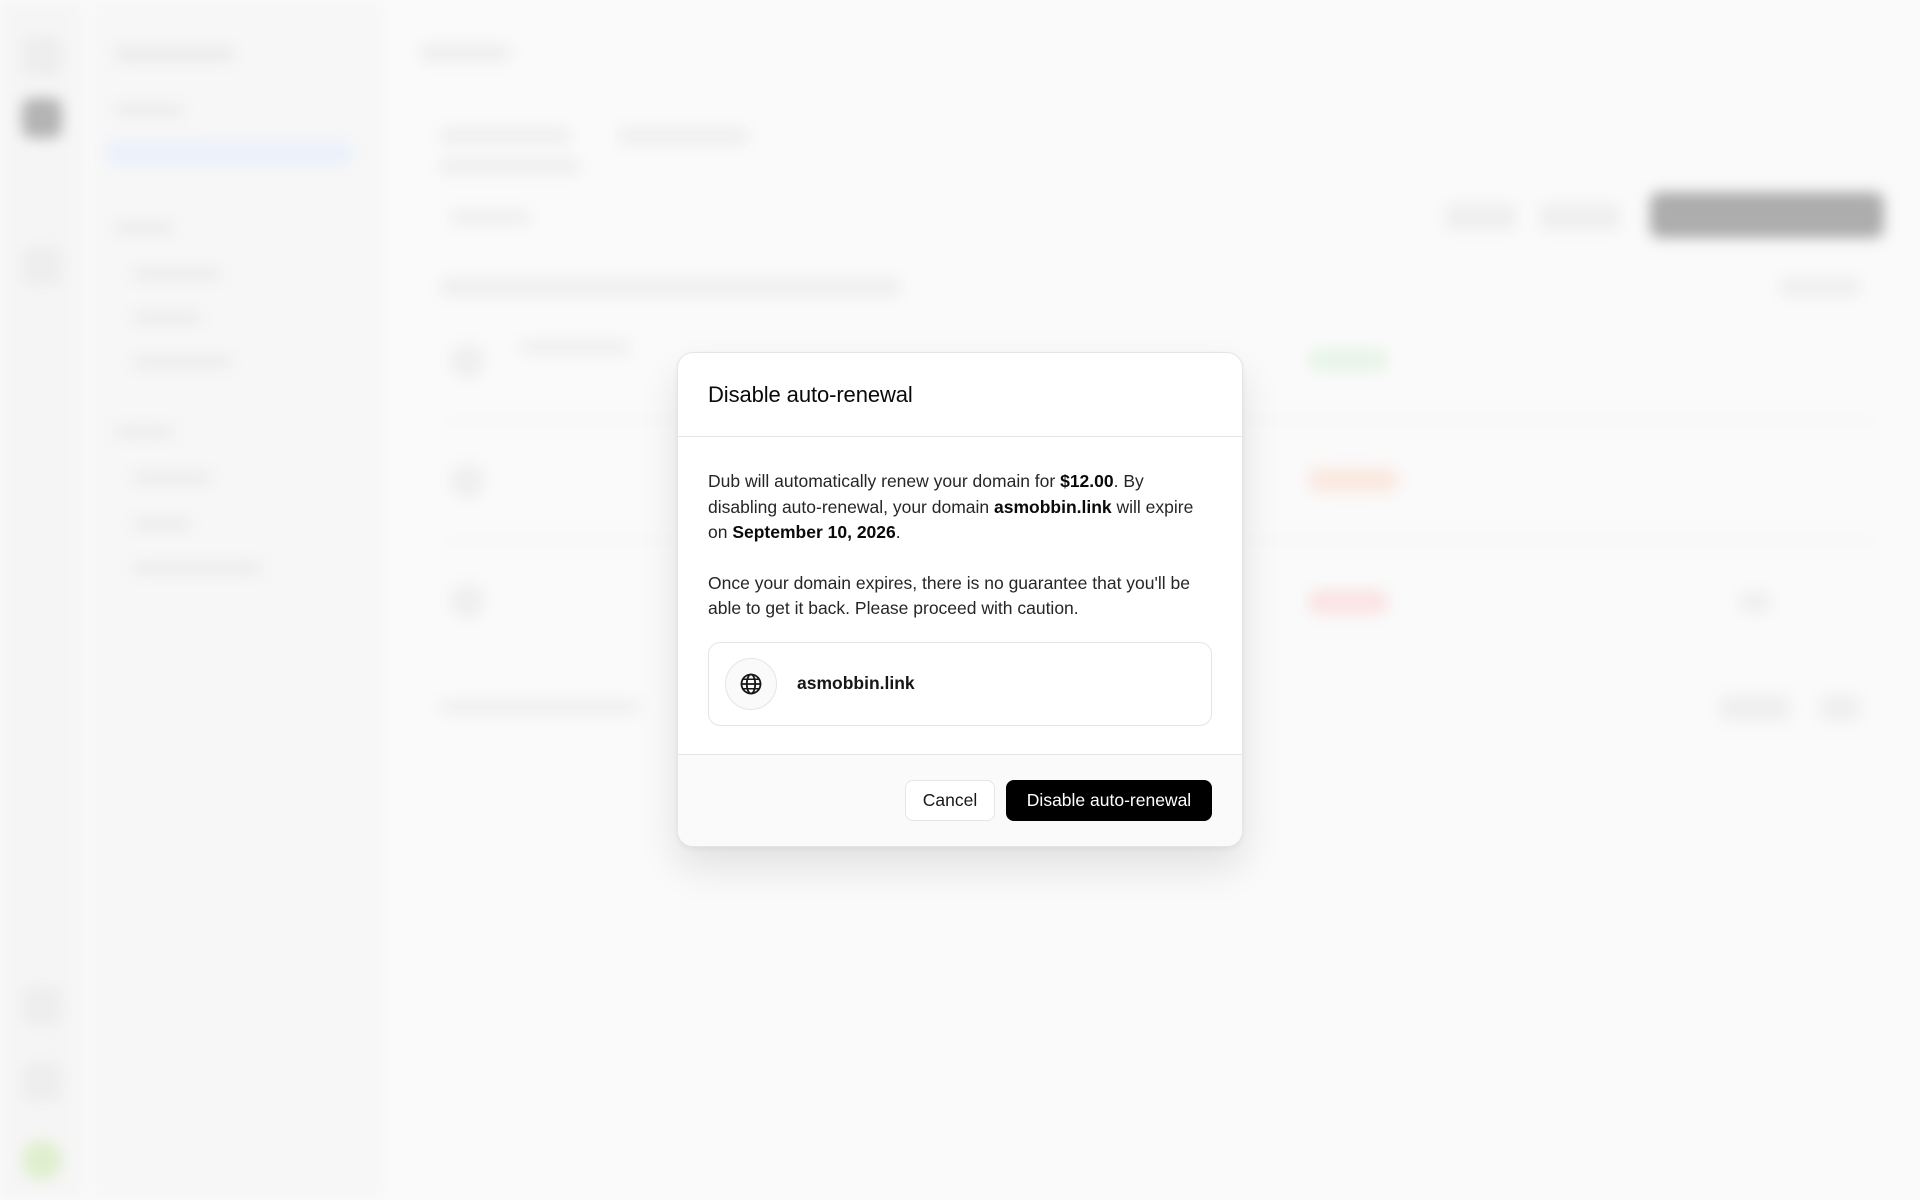  I want to click on cancel-button: Cancel, so click(950, 800).